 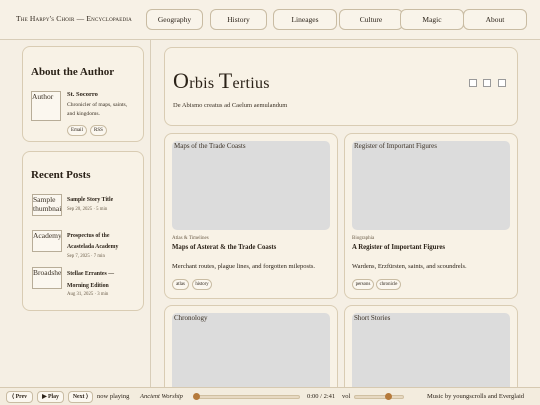 What do you see at coordinates (181, 80) in the screenshot?
I see `hero-title-initial: O` at bounding box center [181, 80].